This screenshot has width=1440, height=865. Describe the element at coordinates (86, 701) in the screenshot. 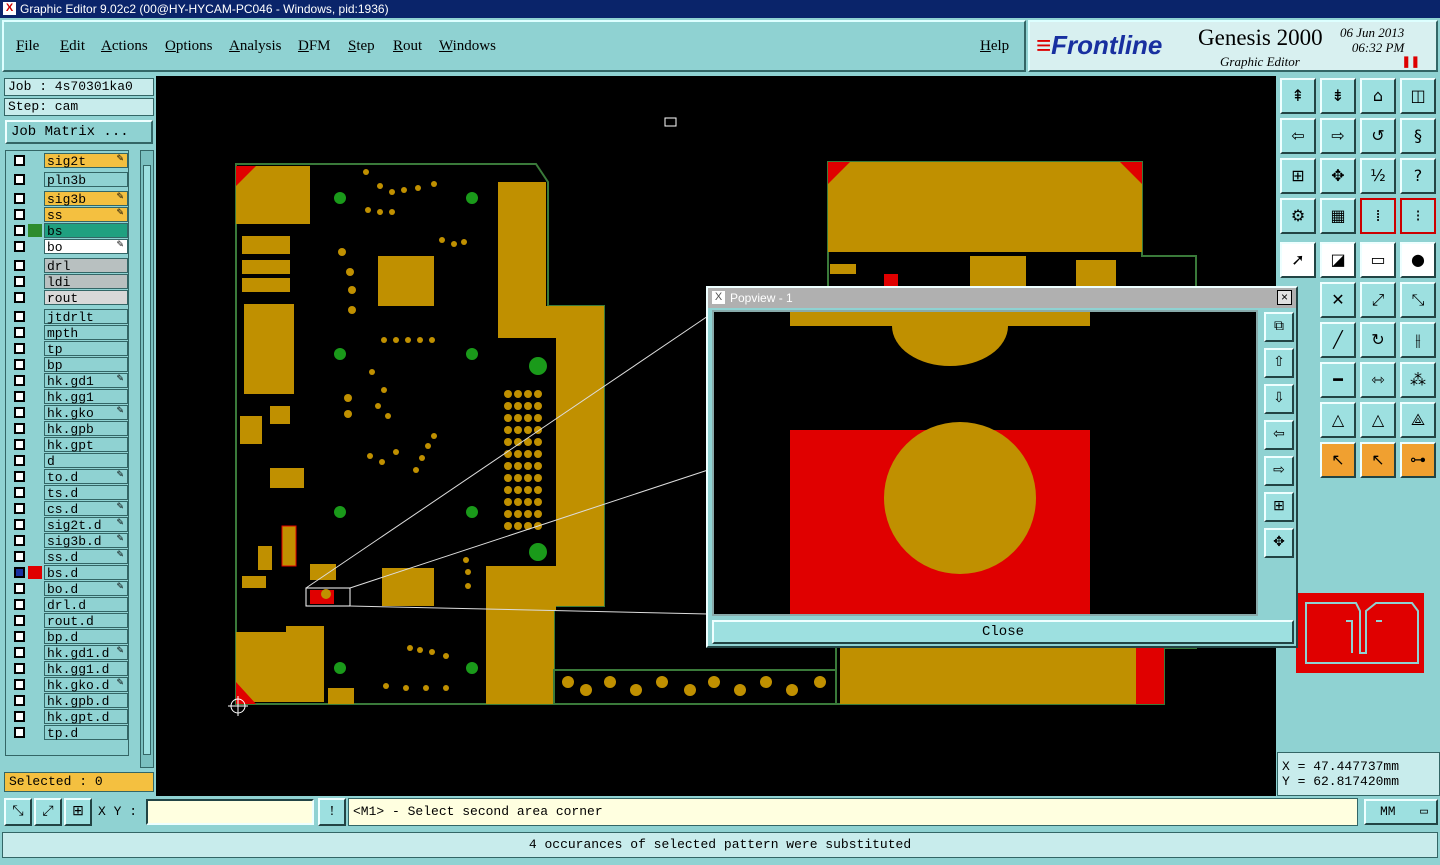

I see `layer-name: hk.gpb.d` at that location.